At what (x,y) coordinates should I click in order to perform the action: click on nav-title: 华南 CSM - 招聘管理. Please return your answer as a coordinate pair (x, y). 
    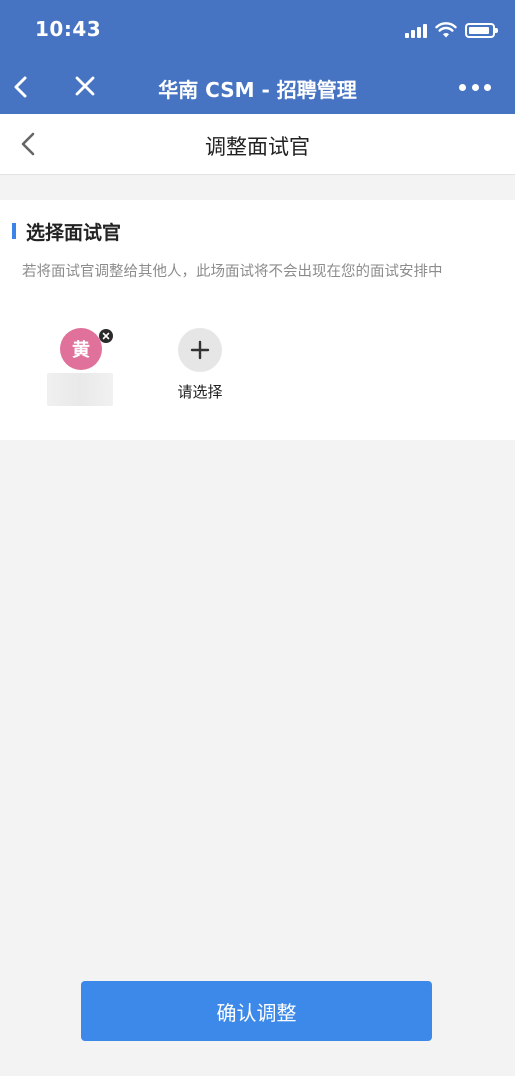
    Looking at the image, I should click on (257, 90).